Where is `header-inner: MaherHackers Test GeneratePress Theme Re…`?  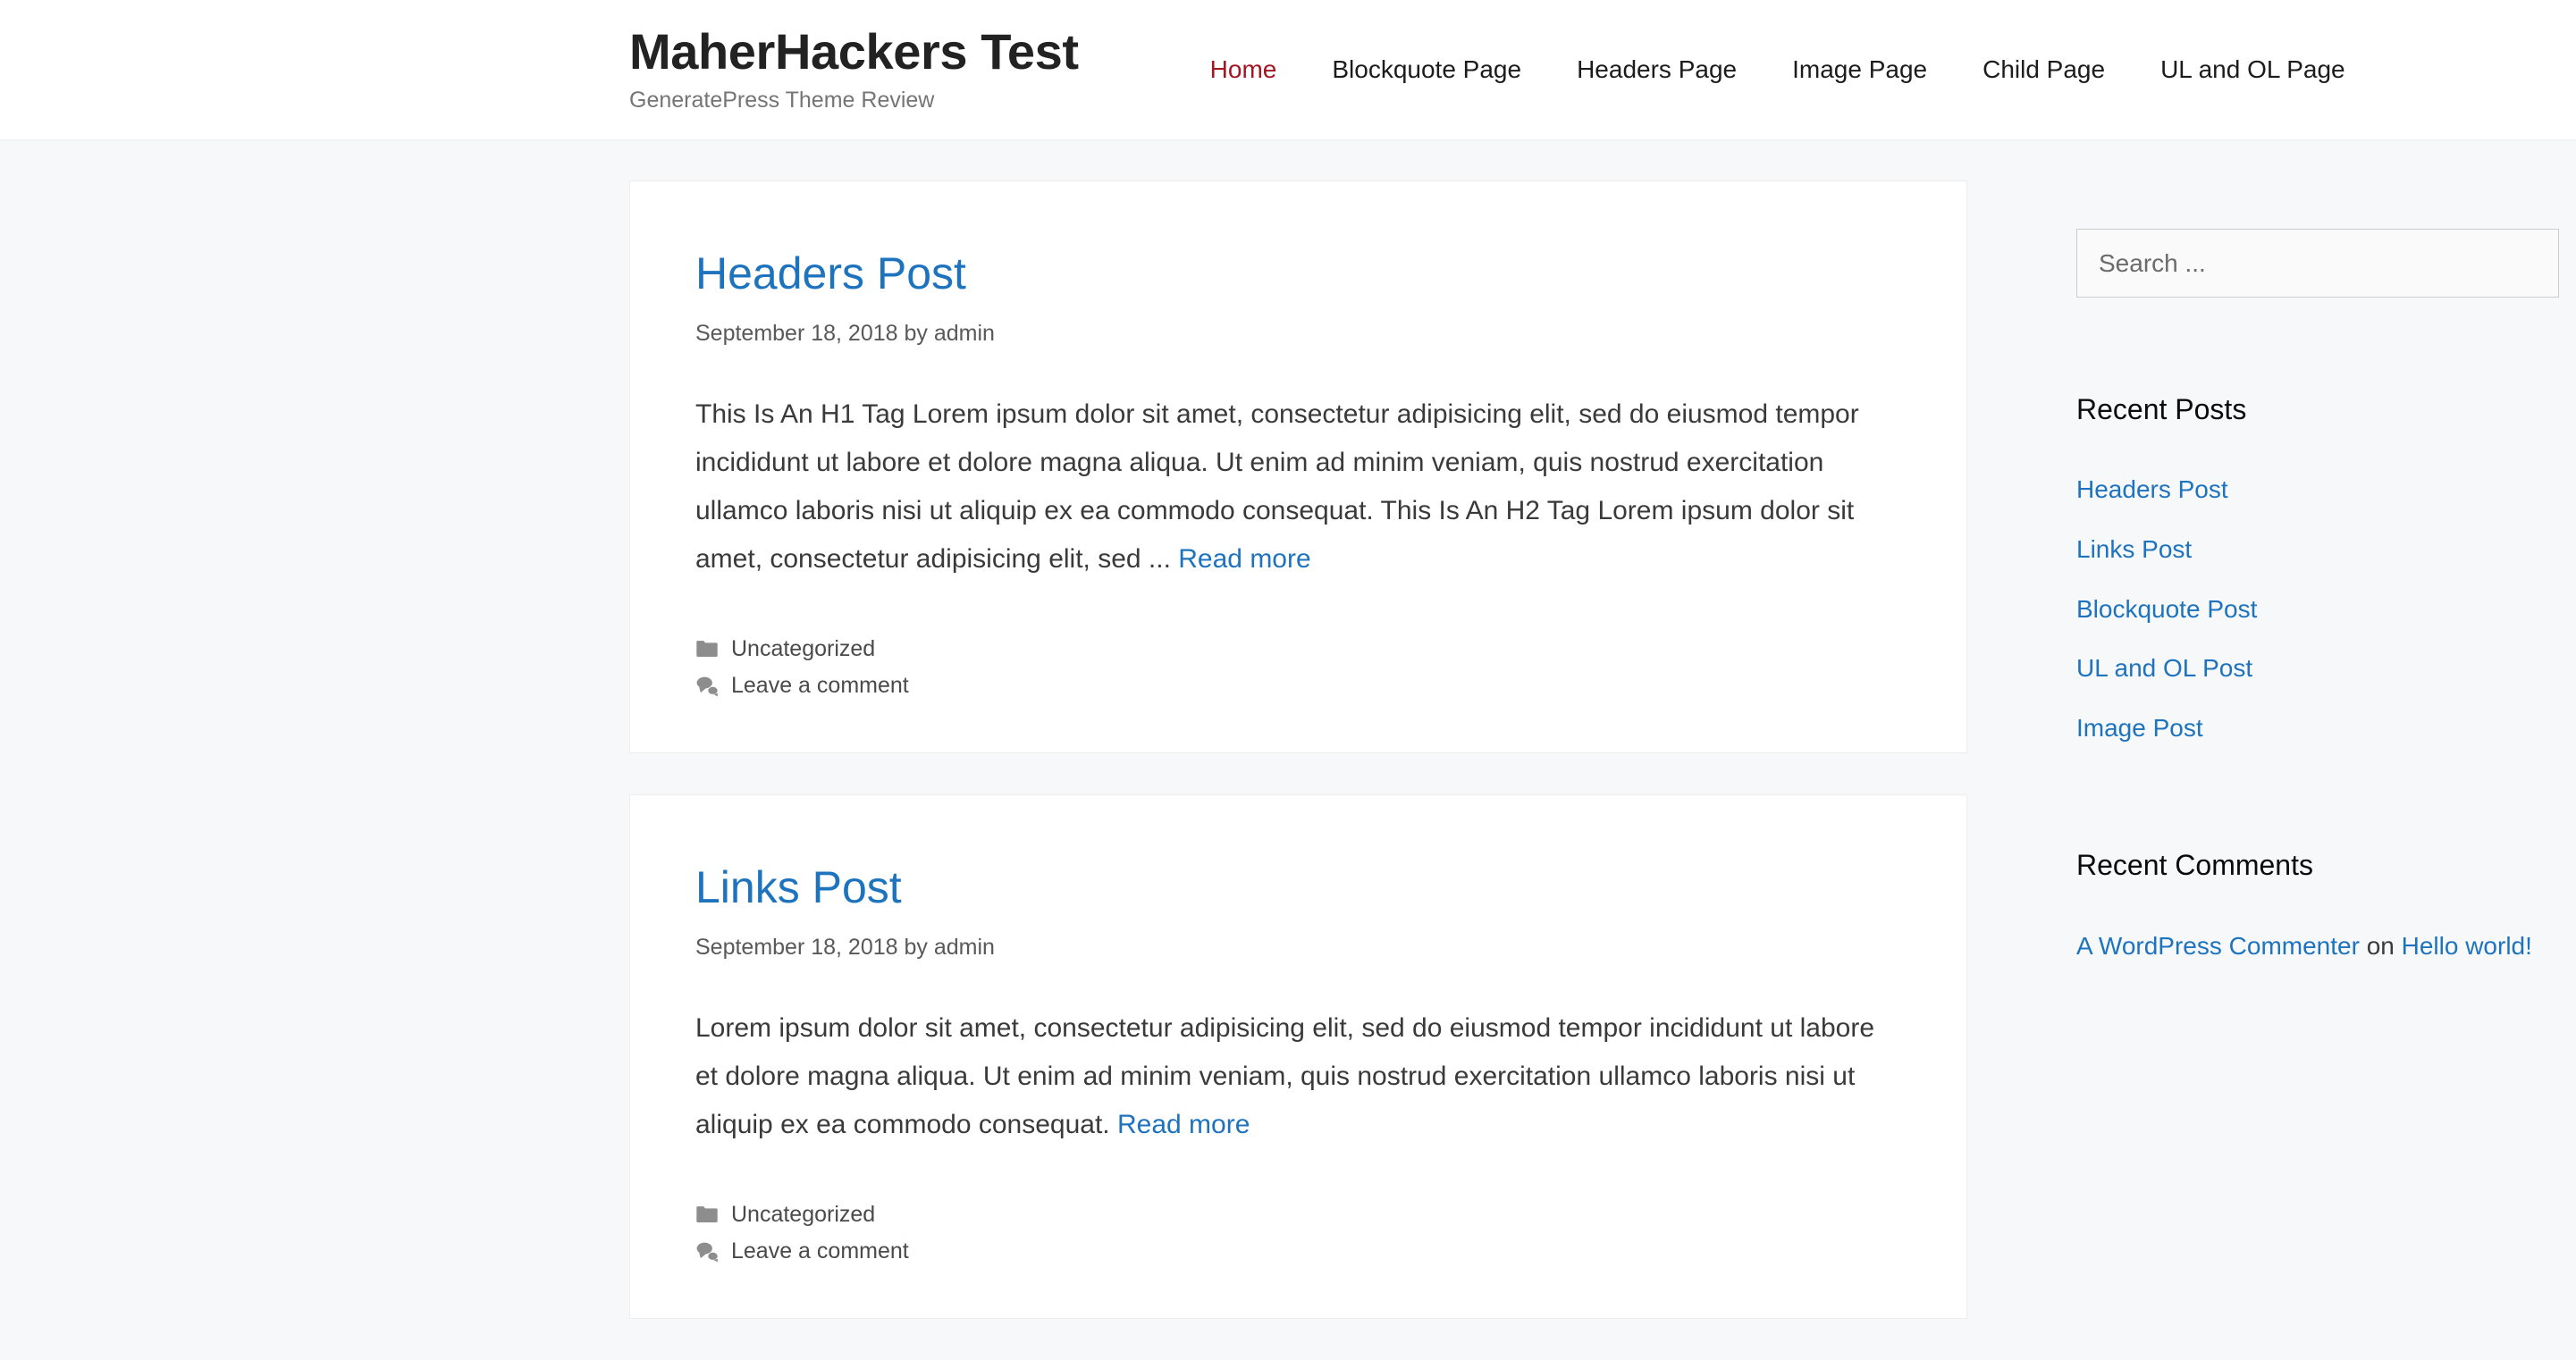 header-inner: MaherHackers Test GeneratePress Theme Re… is located at coordinates (1334, 69).